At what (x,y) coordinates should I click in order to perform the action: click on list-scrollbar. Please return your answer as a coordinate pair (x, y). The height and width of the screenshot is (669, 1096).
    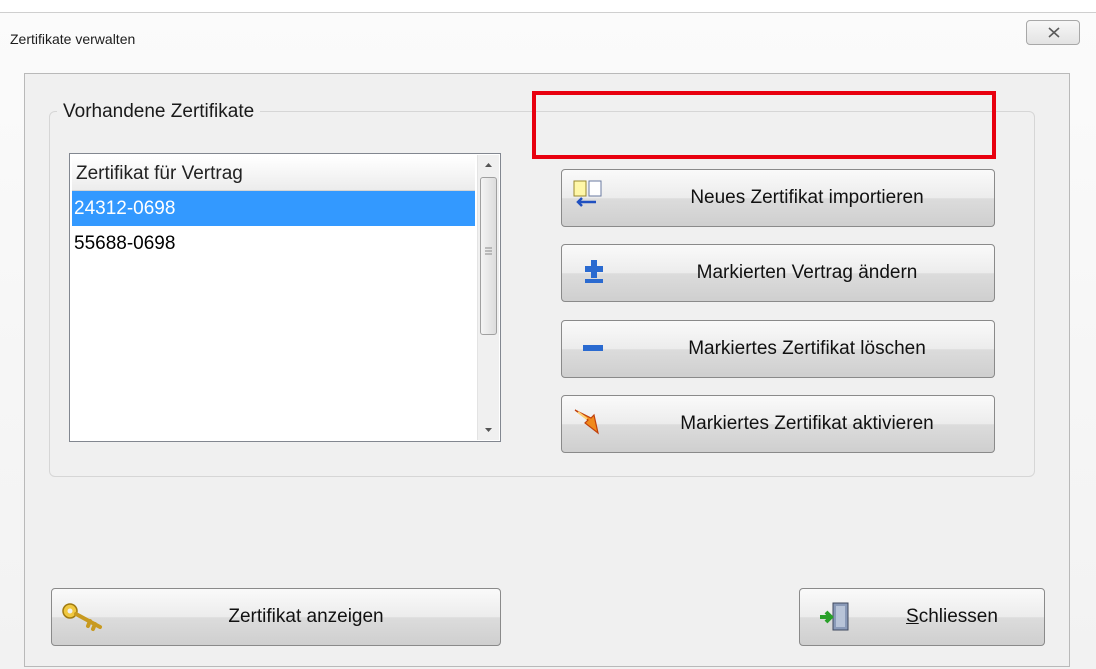
    Looking at the image, I should click on (488, 297).